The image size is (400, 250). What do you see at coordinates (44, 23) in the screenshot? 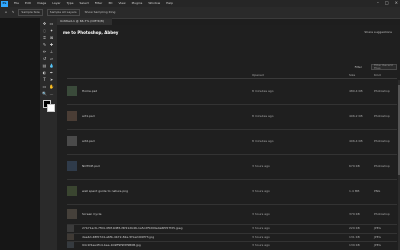
I see `move-tool-icon: ✥` at bounding box center [44, 23].